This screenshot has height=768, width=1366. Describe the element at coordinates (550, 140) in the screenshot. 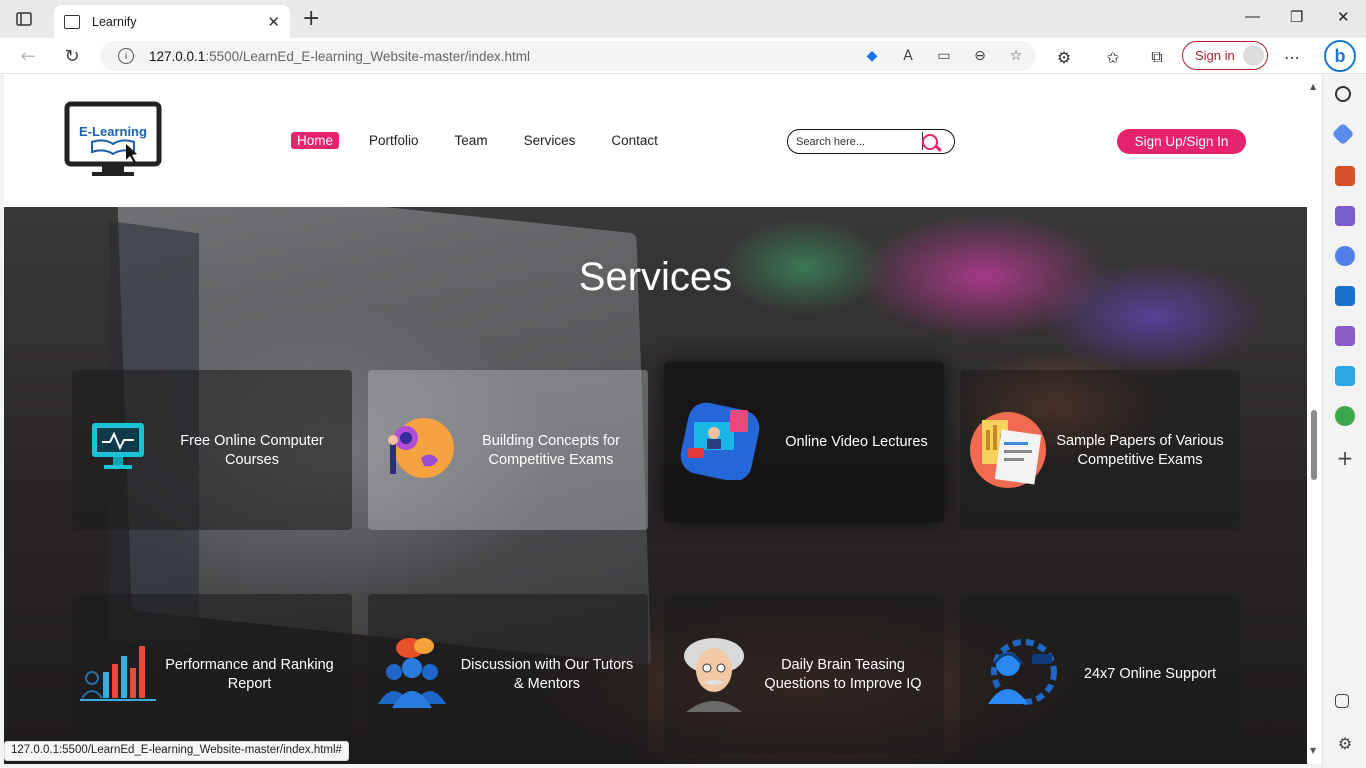

I see `nav-services: Services` at that location.